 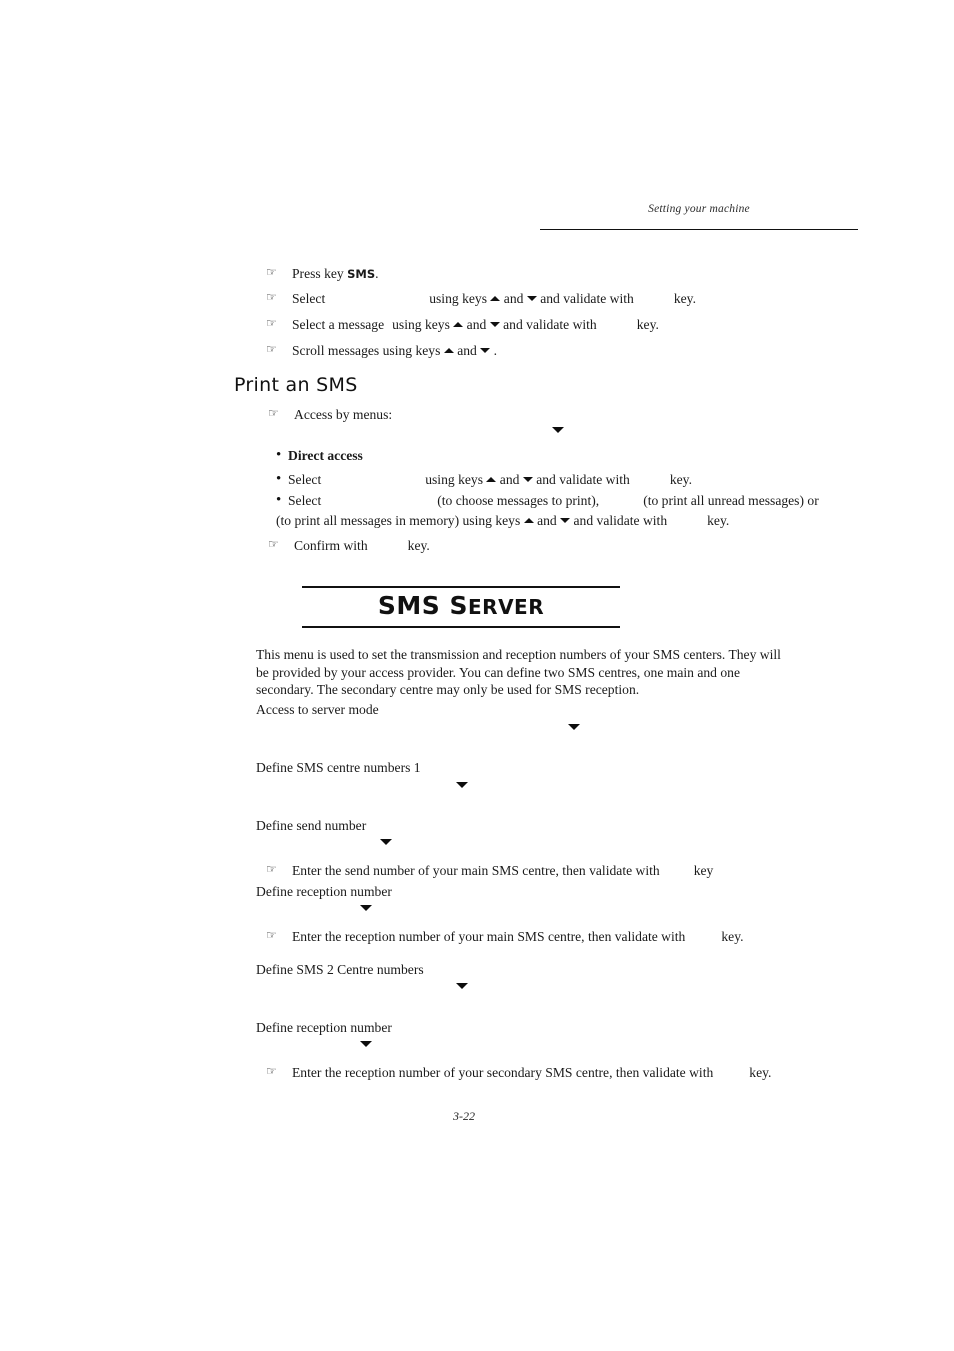 I want to click on running-header-title: Setting your machine, so click(x=699, y=209).